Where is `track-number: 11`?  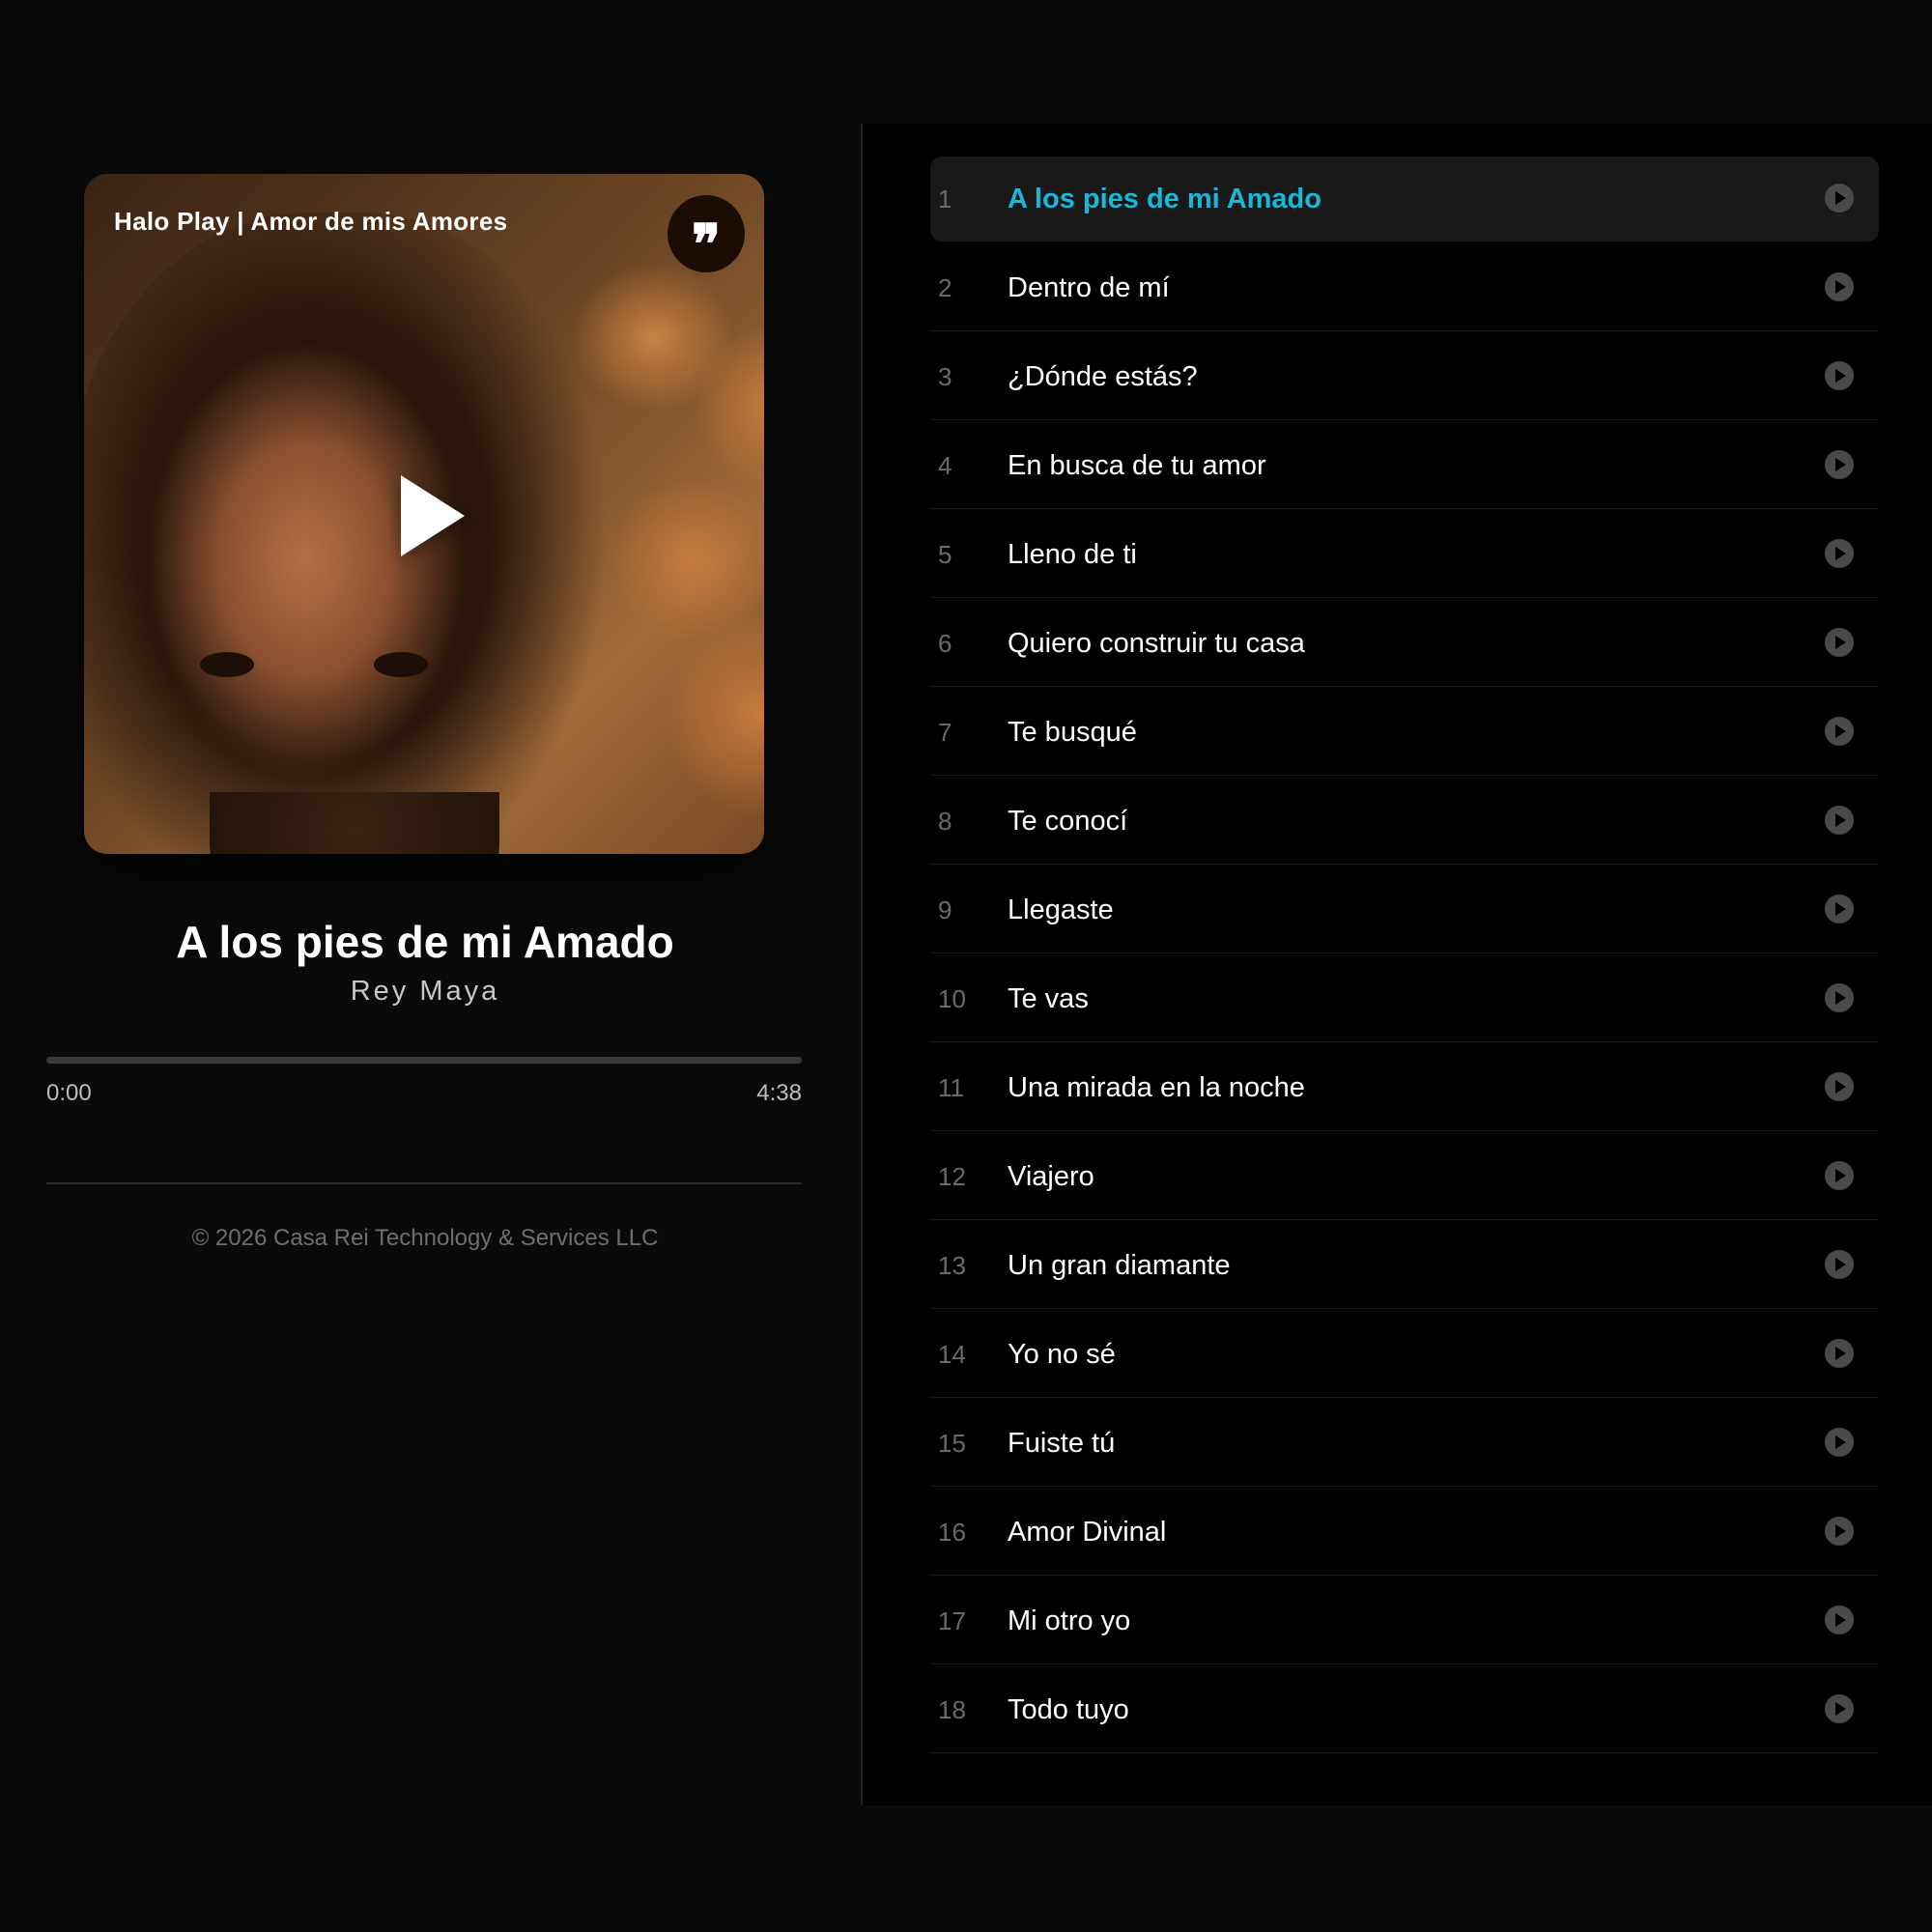
track-number: 11 is located at coordinates (951, 1087).